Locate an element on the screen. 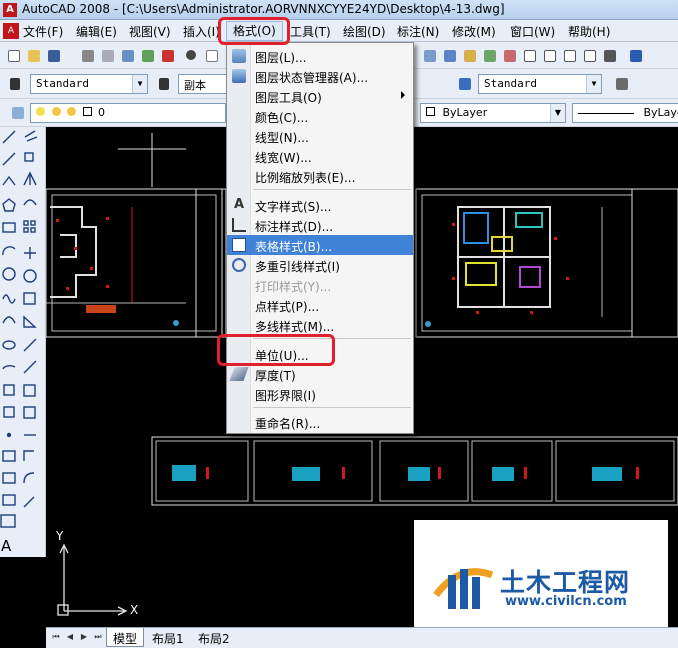 The width and height of the screenshot is (678, 648). mirror-tool-icon is located at coordinates (30, 178).